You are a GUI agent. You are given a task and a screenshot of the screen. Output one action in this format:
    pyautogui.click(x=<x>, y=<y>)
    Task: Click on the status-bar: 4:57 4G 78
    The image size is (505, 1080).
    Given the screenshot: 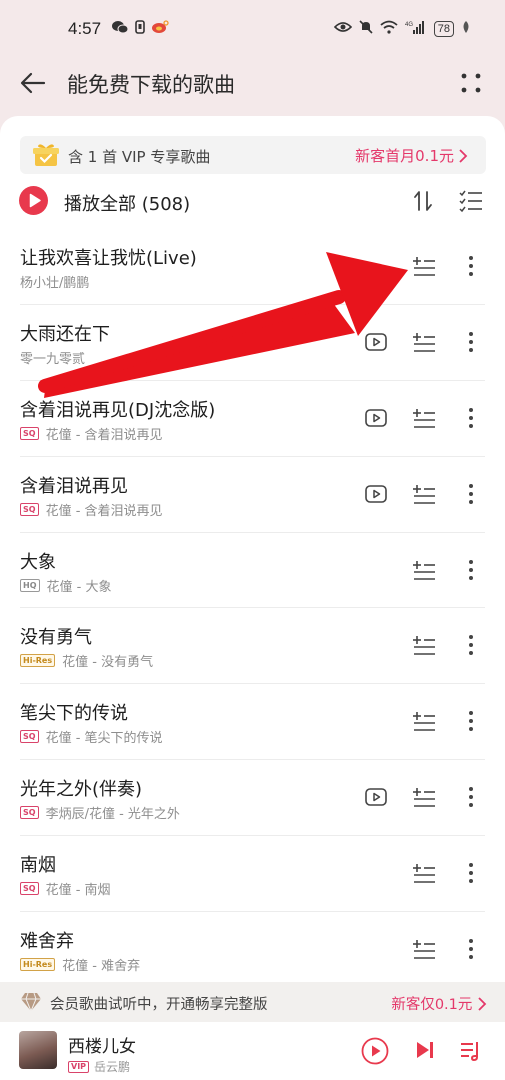 What is the action you would take?
    pyautogui.click(x=252, y=29)
    